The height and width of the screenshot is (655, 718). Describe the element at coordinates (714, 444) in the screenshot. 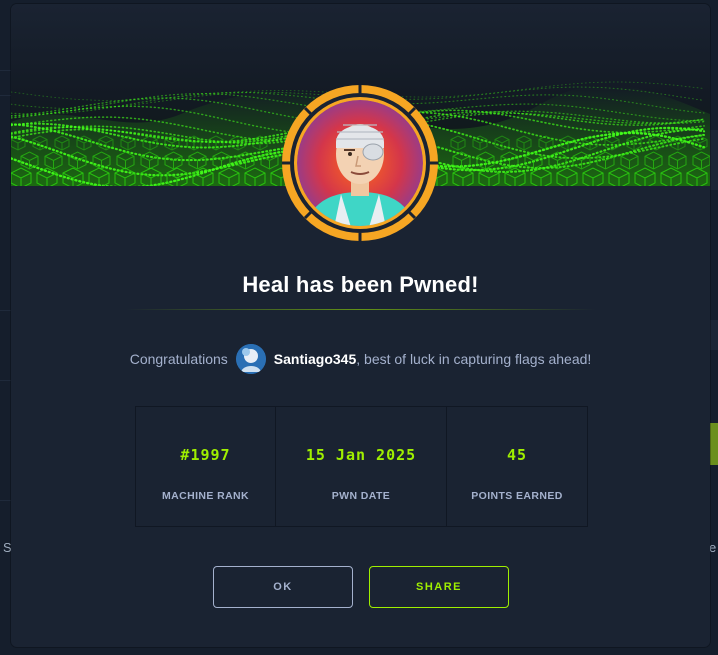

I see `background-green-button` at that location.